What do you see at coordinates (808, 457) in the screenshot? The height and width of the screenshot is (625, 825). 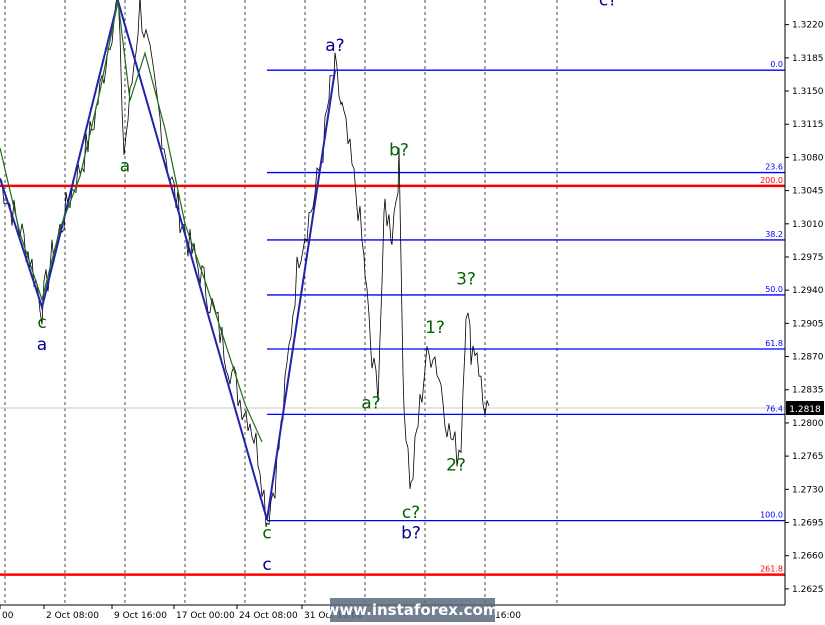 I see `y-tick-label: 1.2765` at bounding box center [808, 457].